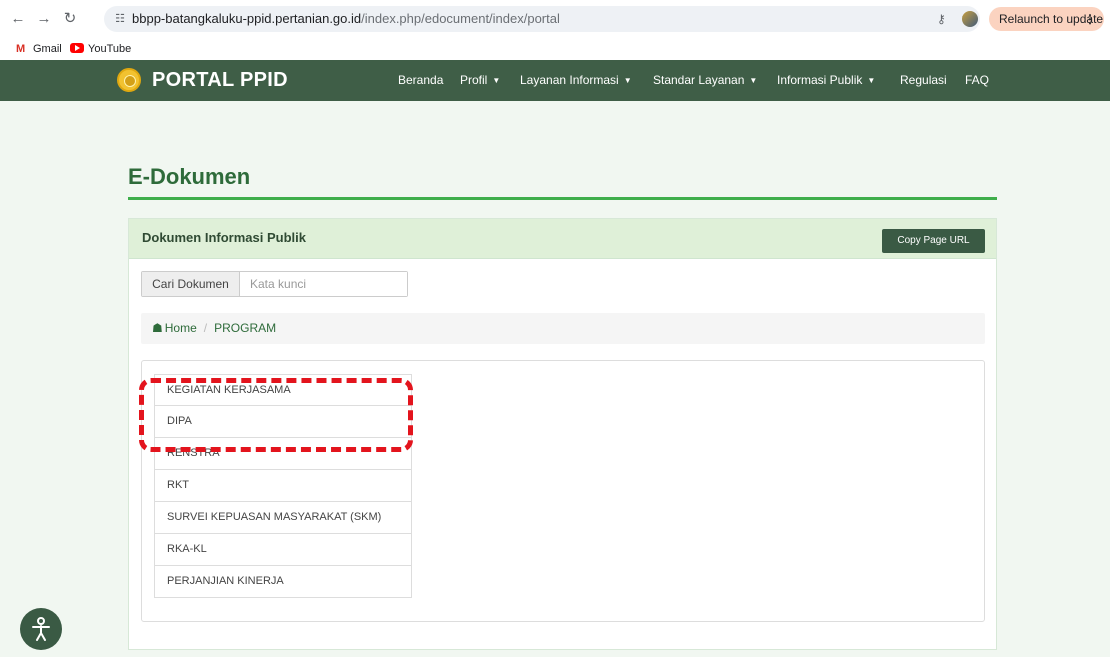 This screenshot has width=1110, height=657. I want to click on youtube-icon, so click(77, 48).